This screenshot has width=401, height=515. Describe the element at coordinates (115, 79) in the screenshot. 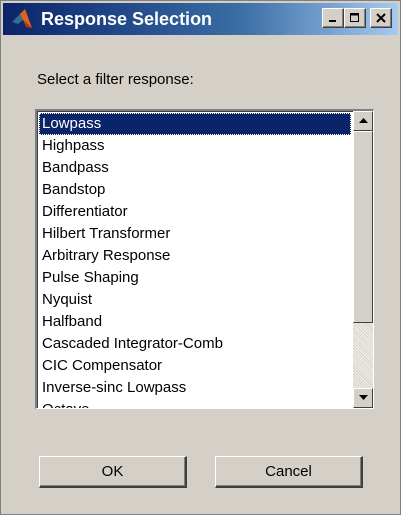

I see `filter-response-prompt: Select a filter response:` at that location.